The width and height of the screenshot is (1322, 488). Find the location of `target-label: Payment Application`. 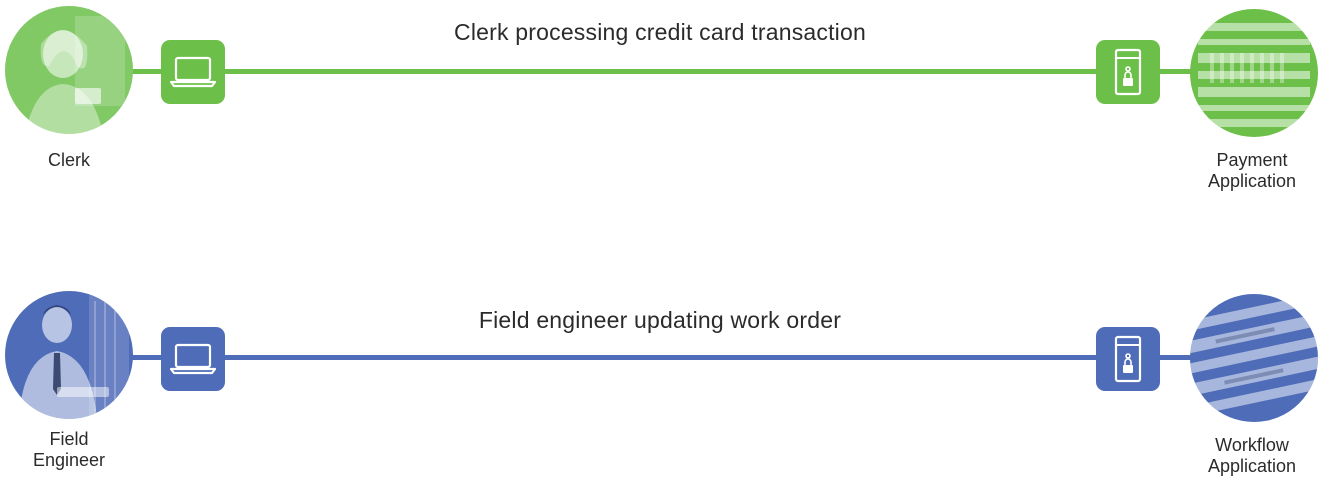

target-label: Payment Application is located at coordinates (1252, 170).